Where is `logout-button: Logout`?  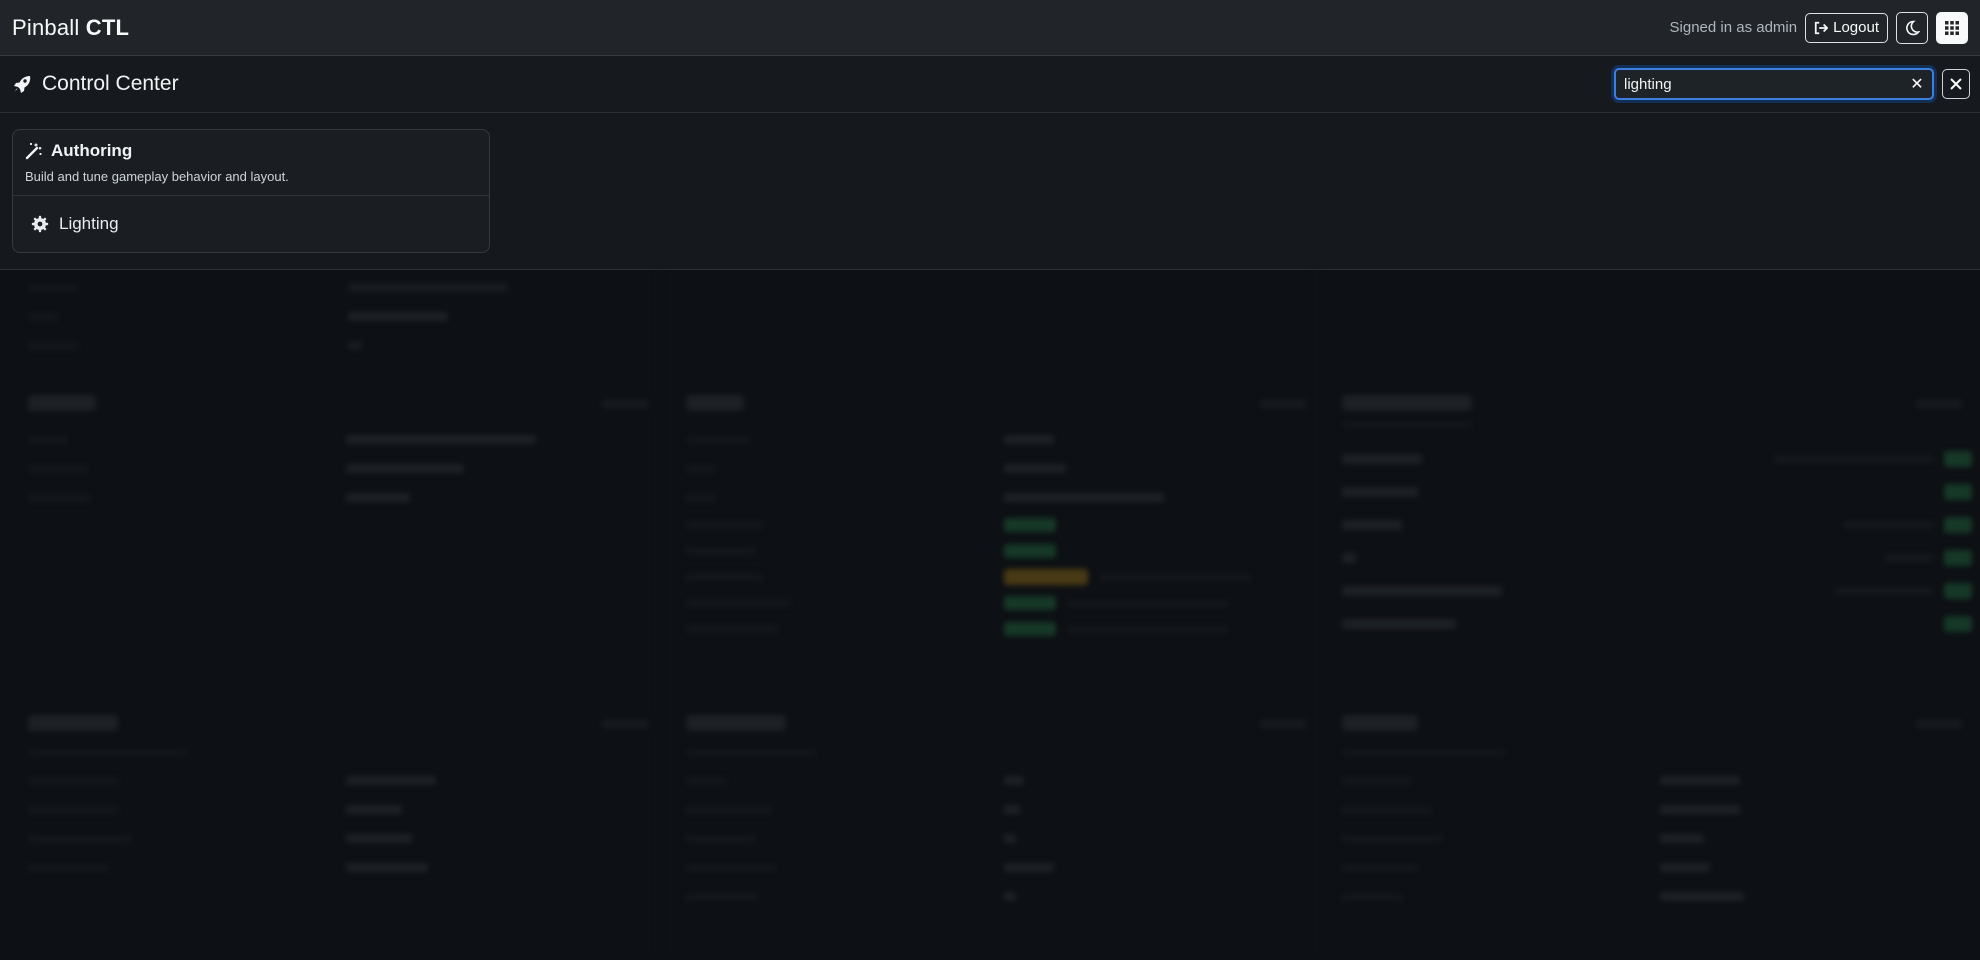 logout-button: Logout is located at coordinates (1846, 27).